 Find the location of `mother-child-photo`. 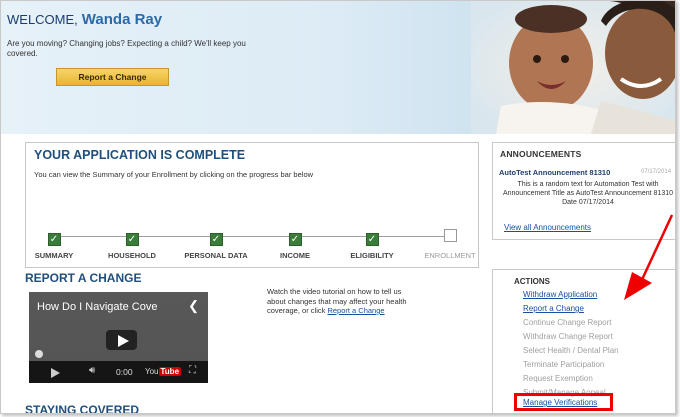

mother-child-photo is located at coordinates (573, 67).